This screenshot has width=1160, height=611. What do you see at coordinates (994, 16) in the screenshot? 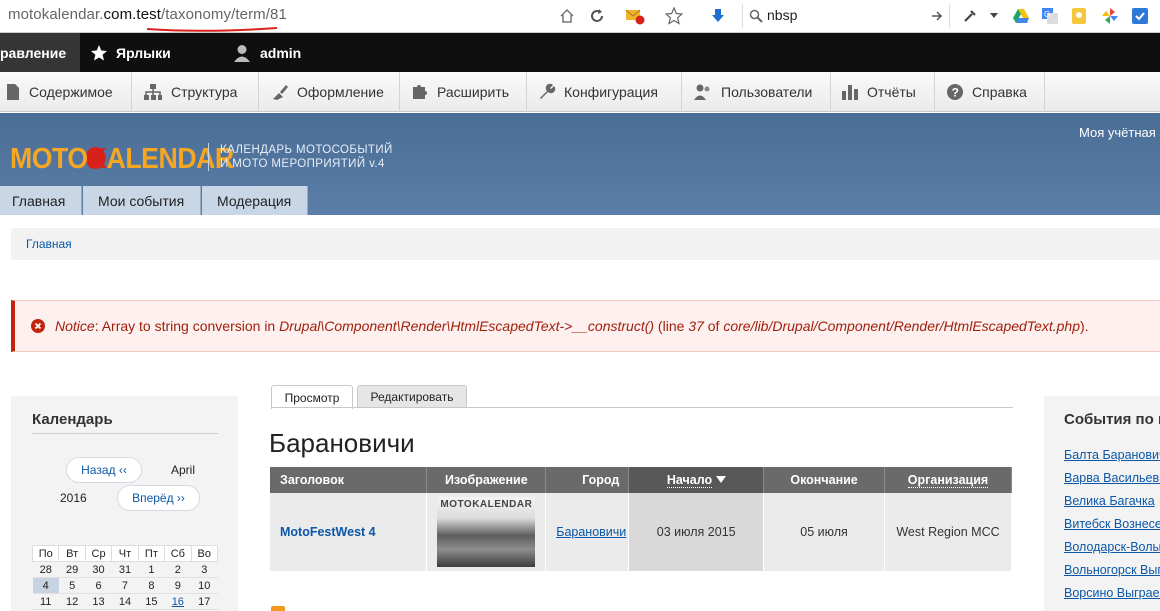
I see `dropdown-arrow-icon` at bounding box center [994, 16].